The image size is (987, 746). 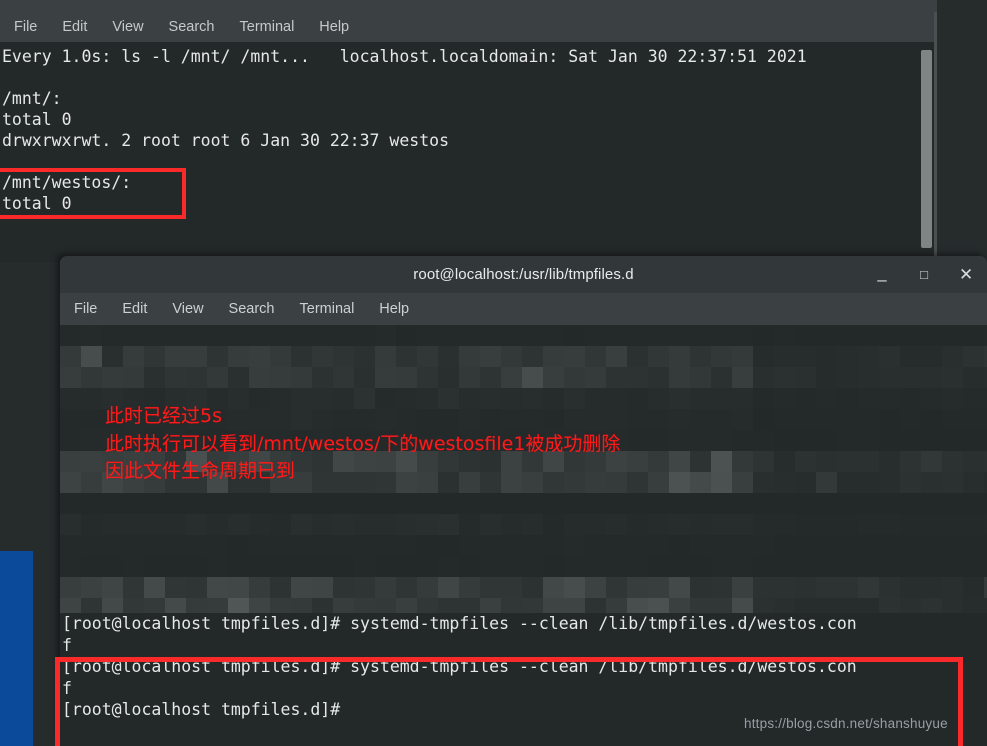 What do you see at coordinates (966, 274) in the screenshot?
I see `close-icon: ✕` at bounding box center [966, 274].